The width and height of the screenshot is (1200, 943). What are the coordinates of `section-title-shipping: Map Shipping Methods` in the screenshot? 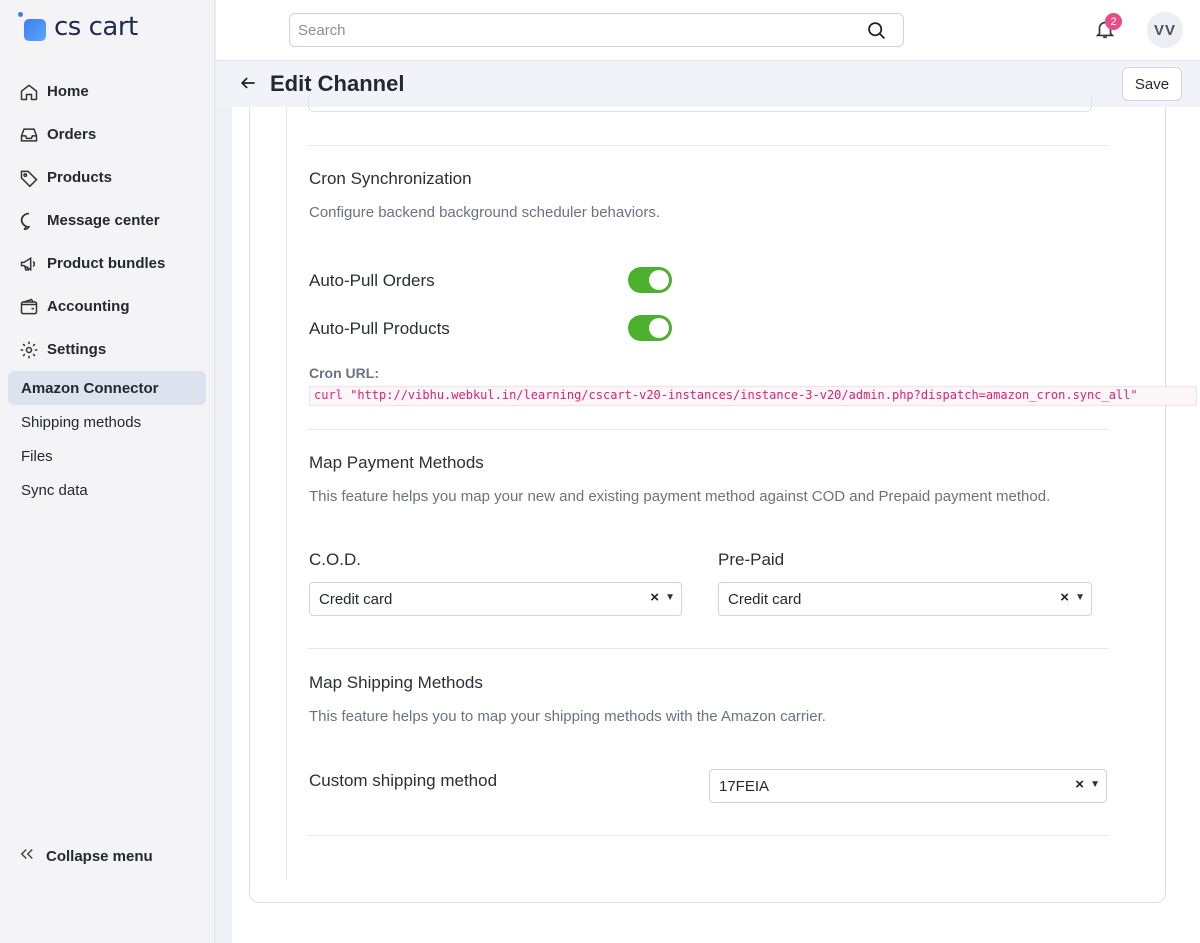 It's located at (396, 682).